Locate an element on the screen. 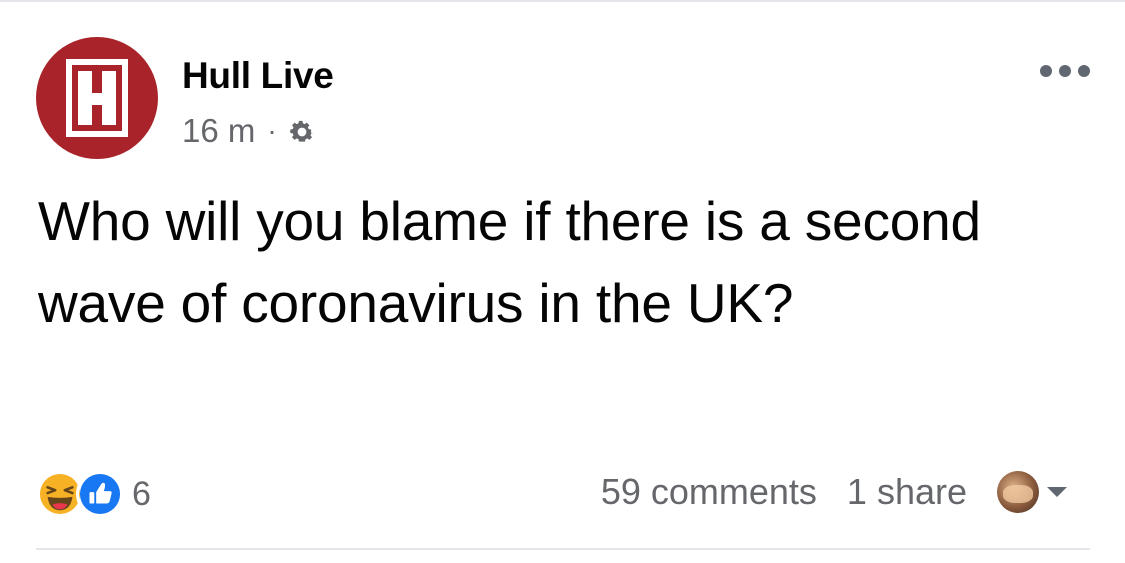 The height and width of the screenshot is (563, 1125). reactions-summary: 6 is located at coordinates (93, 494).